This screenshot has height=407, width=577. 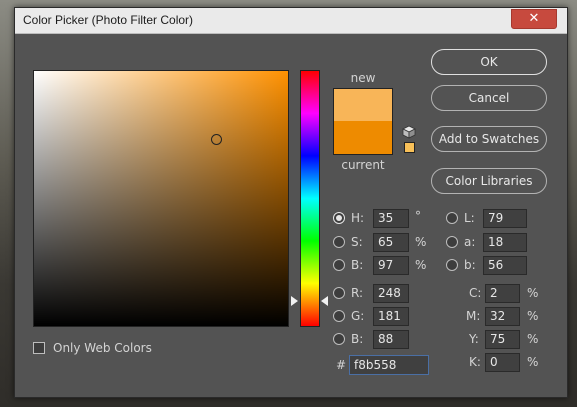 I want to click on degree-unit: °, so click(x=418, y=216).